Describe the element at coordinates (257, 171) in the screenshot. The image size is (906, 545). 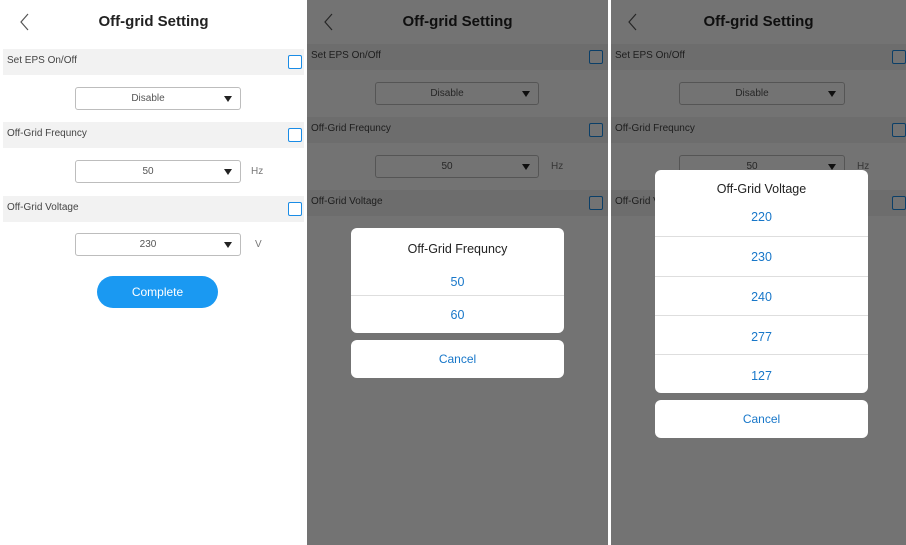
I see `frequency-unit: Hz` at that location.